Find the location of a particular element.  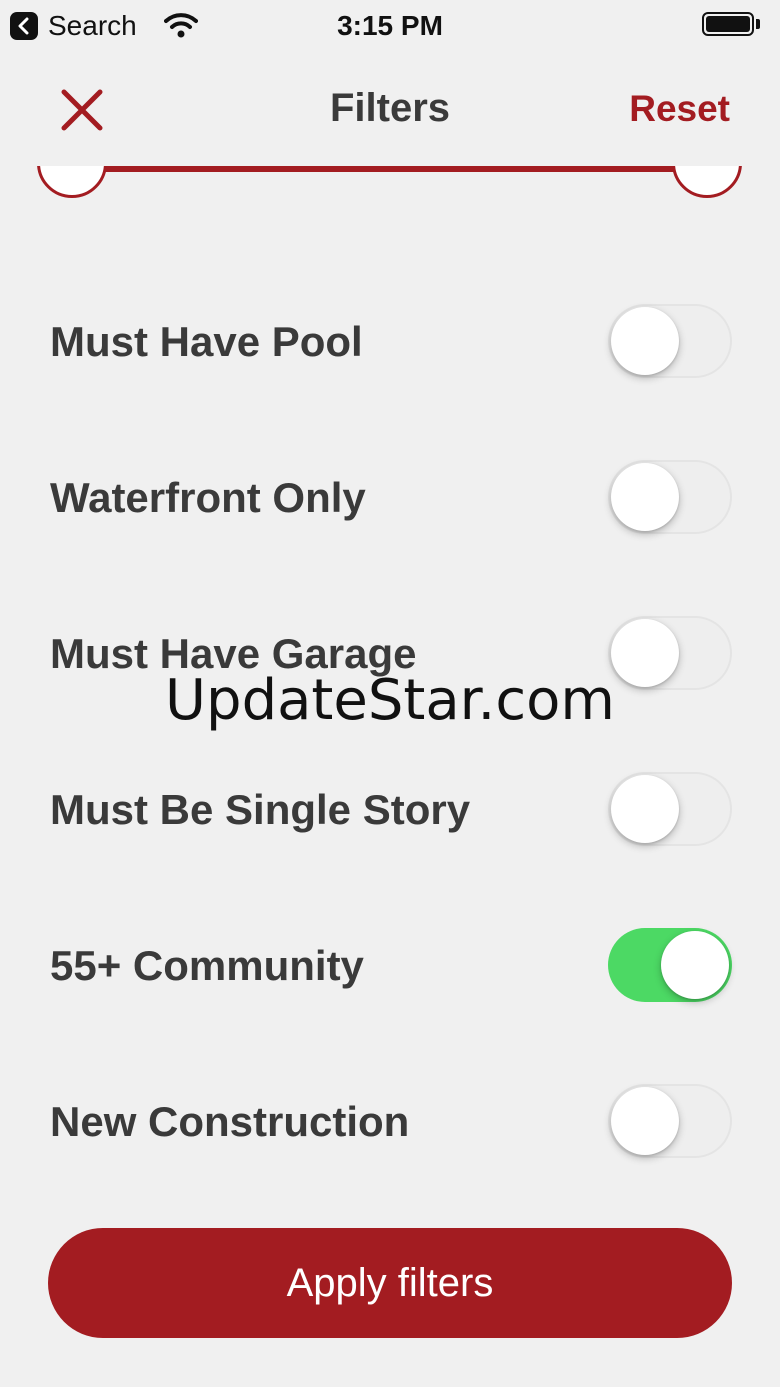

toggle-pool is located at coordinates (670, 341).